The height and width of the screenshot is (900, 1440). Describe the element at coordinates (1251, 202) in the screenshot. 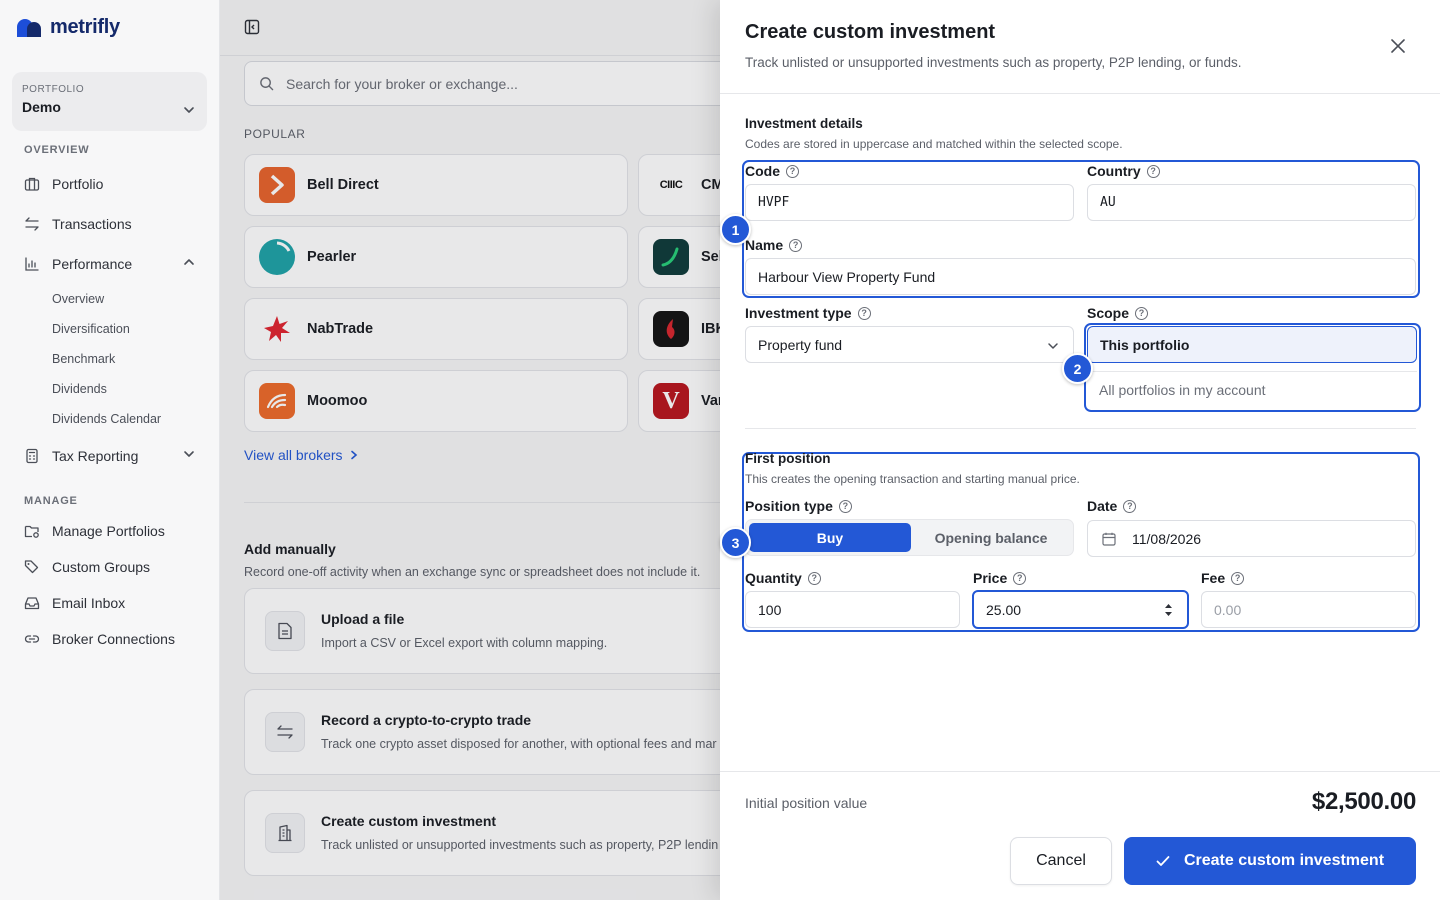

I see `country-input: AU` at that location.